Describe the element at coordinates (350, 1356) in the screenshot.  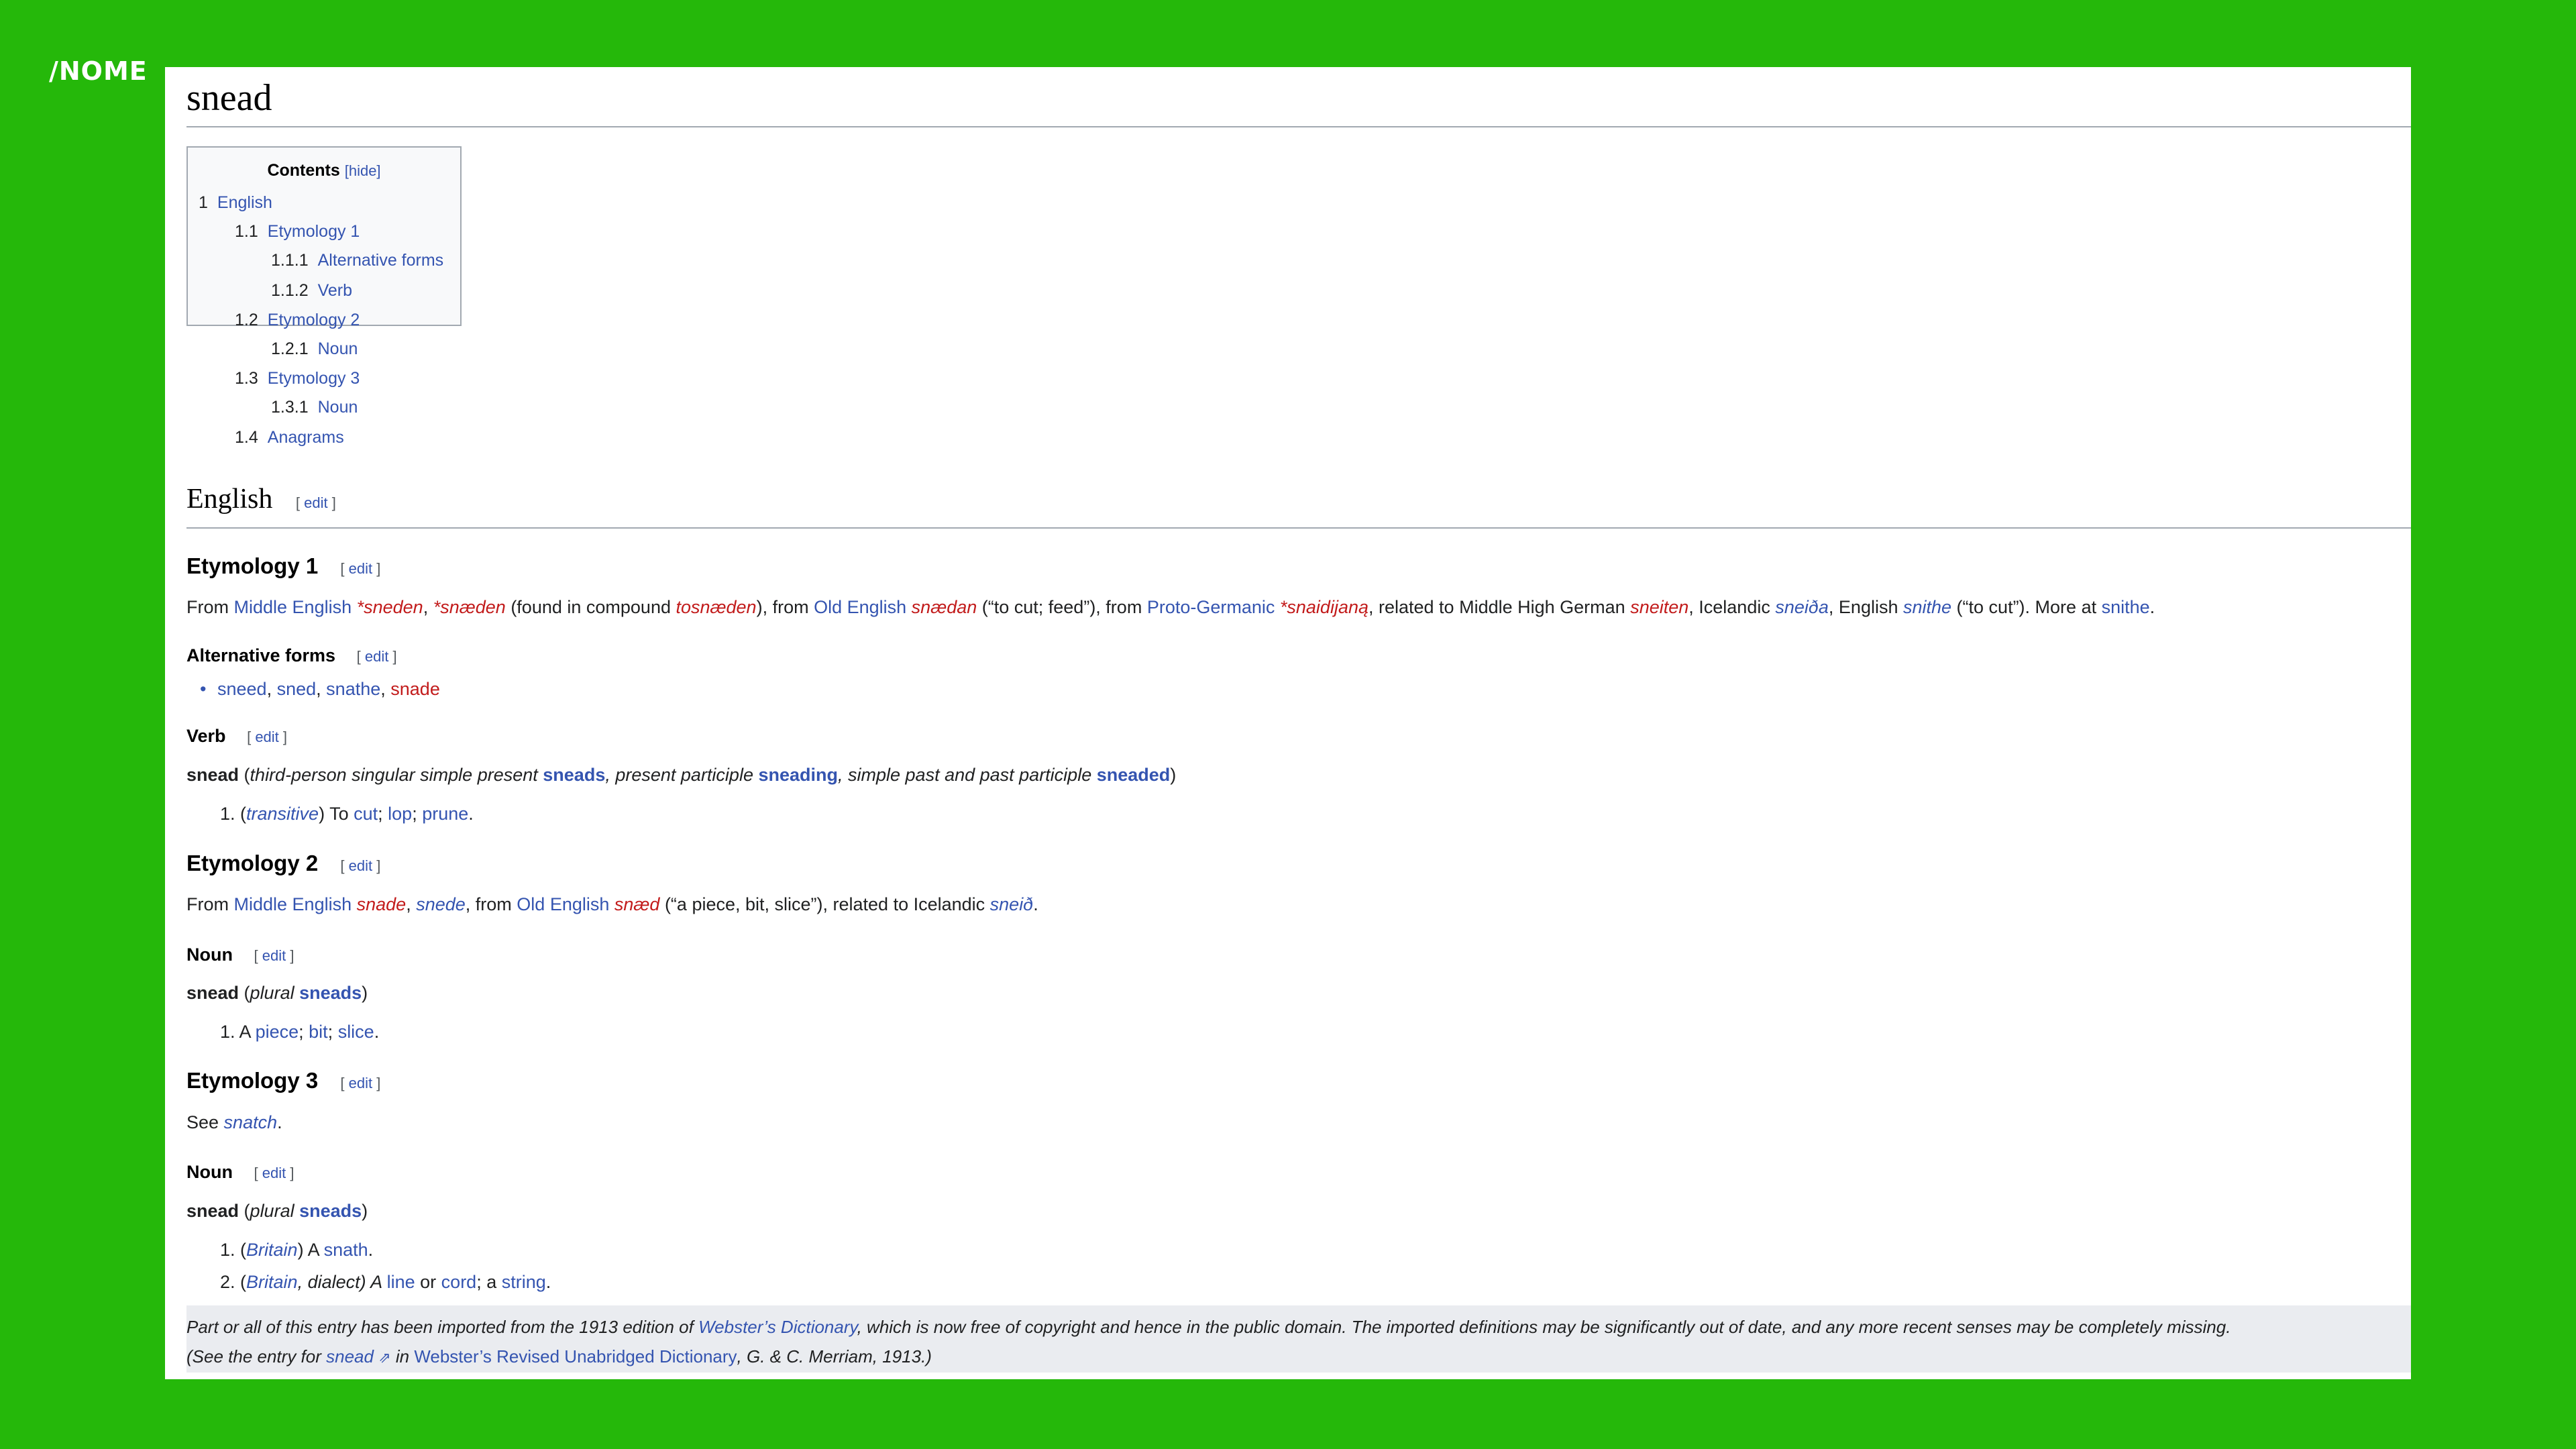
I see `link-snead-external: snead` at that location.